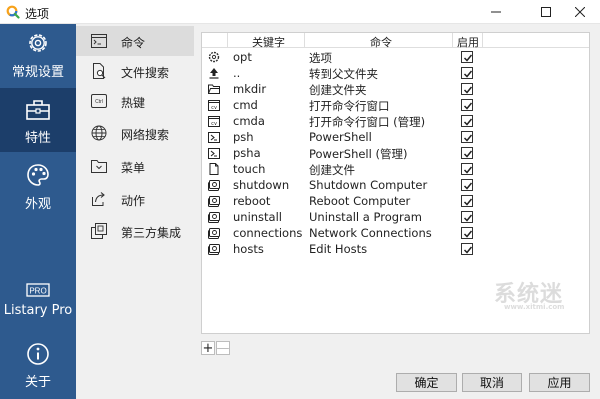 This screenshot has width=600, height=399. I want to click on minimize-button, so click(496, 12).